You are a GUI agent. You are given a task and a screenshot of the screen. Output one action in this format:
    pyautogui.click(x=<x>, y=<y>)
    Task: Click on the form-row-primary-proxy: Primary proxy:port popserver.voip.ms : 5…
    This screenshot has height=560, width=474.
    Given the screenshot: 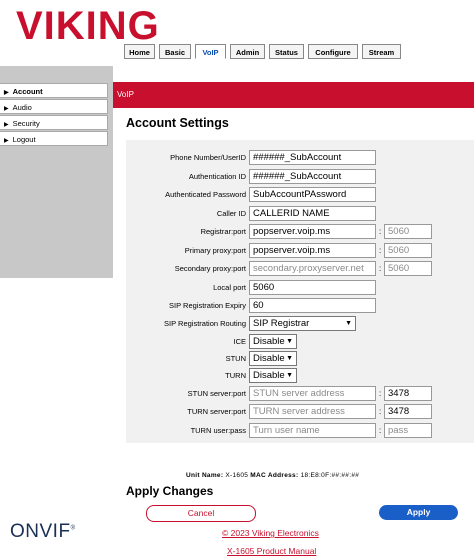 What is the action you would take?
    pyautogui.click(x=300, y=251)
    